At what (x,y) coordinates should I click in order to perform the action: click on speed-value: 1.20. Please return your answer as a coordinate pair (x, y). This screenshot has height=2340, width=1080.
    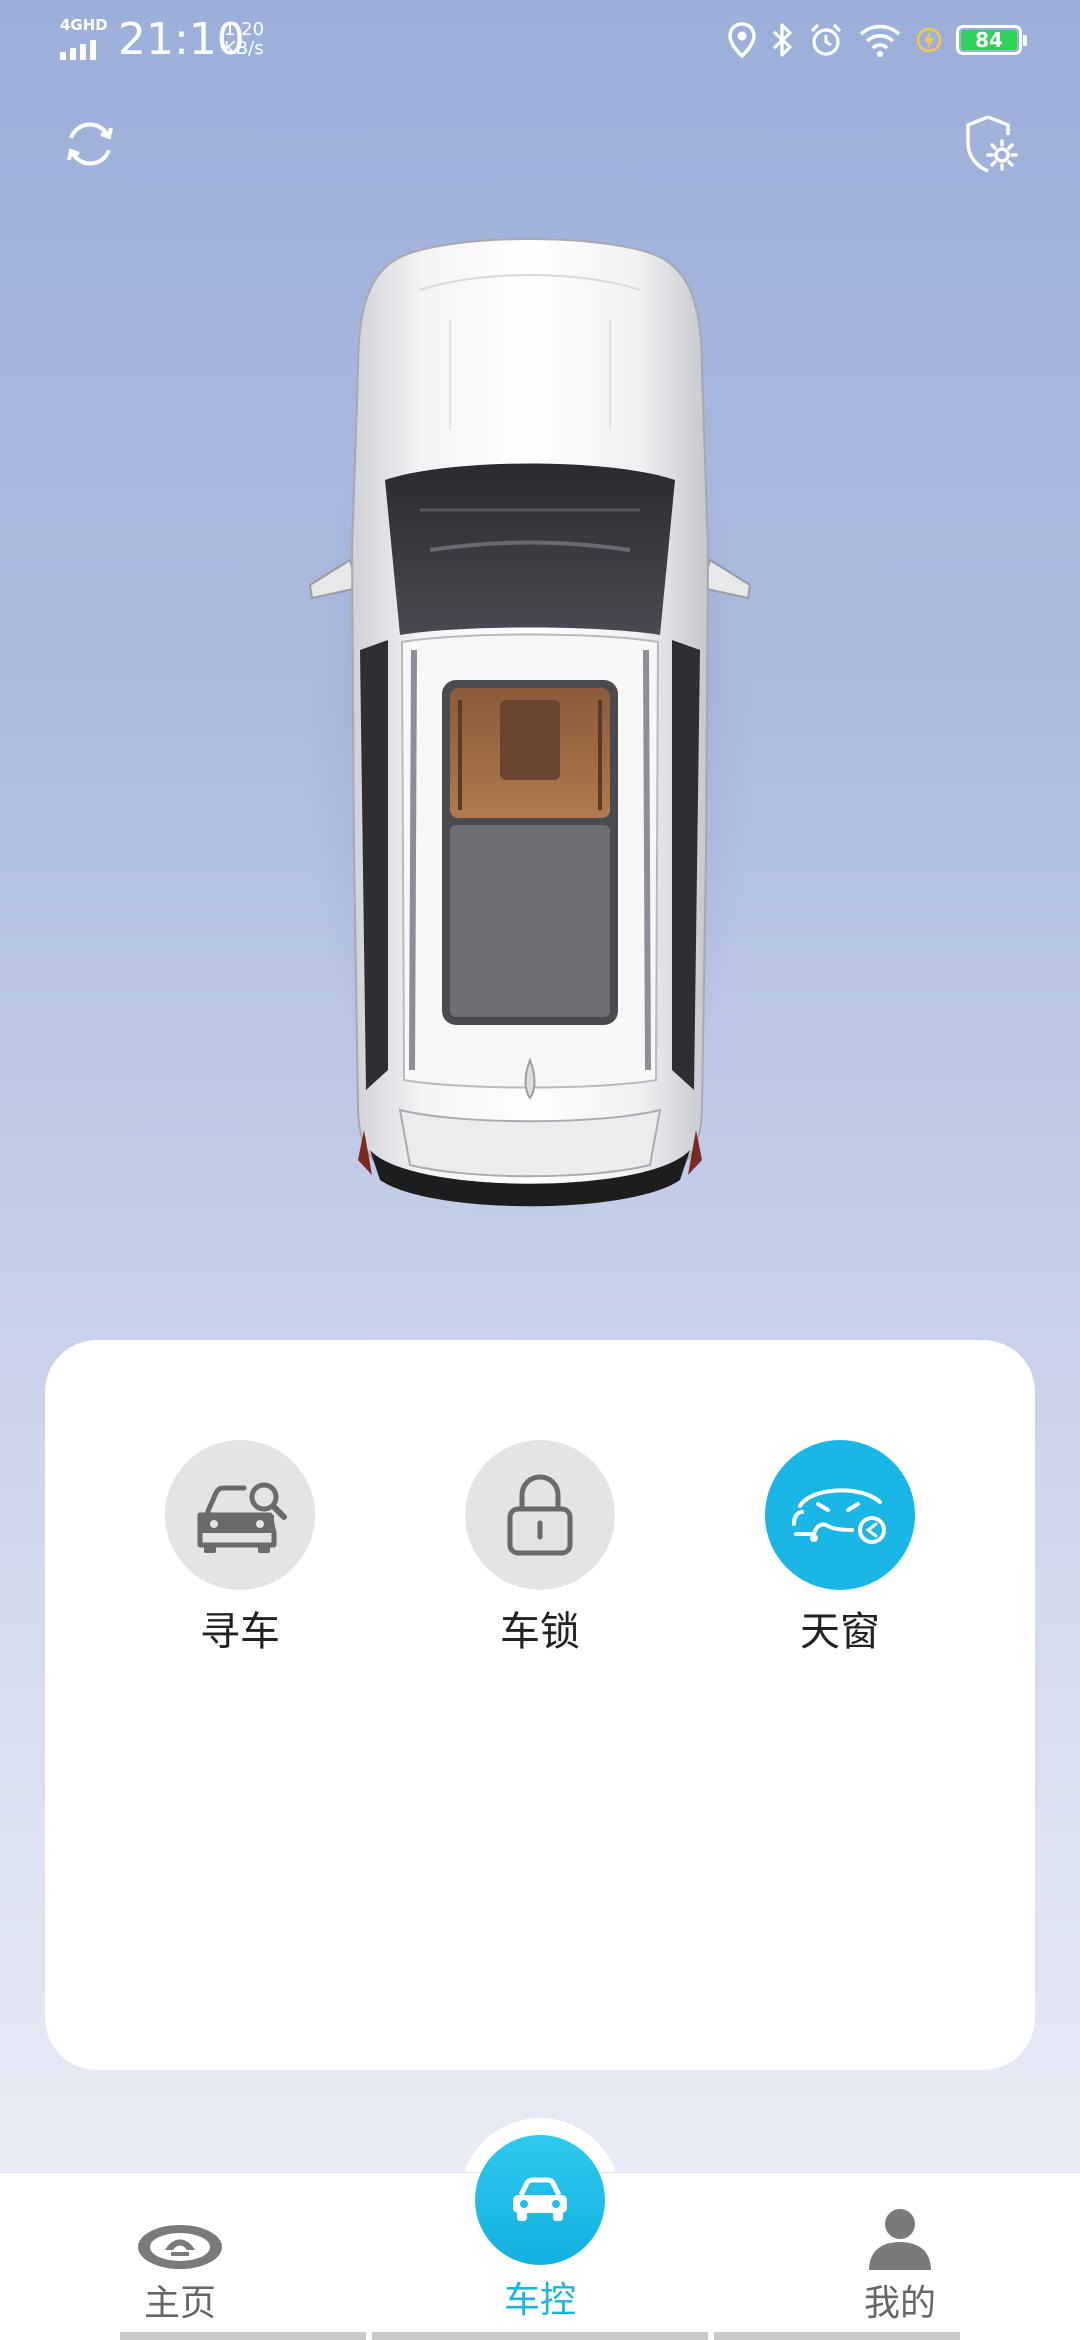
    Looking at the image, I should click on (244, 29).